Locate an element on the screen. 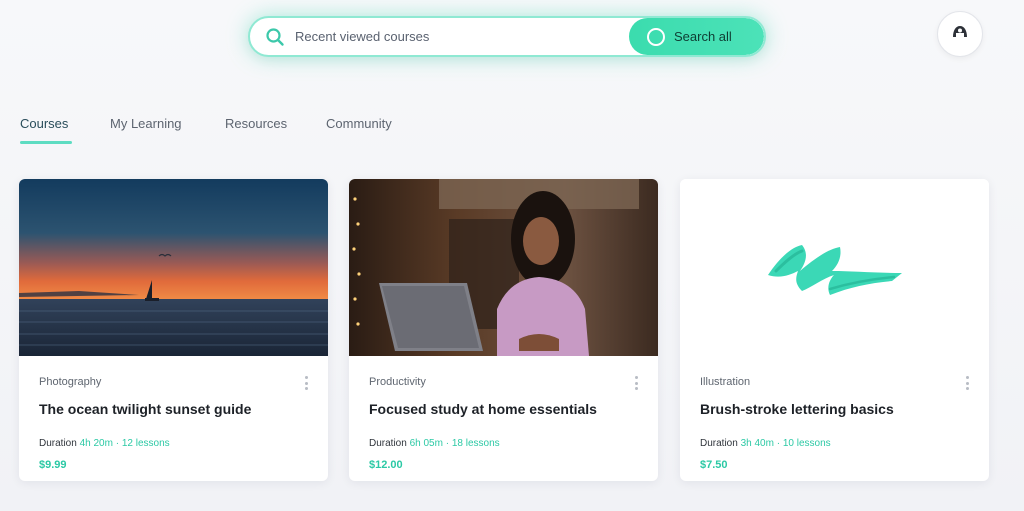 This screenshot has height=511, width=1024. avatar is located at coordinates (960, 34).